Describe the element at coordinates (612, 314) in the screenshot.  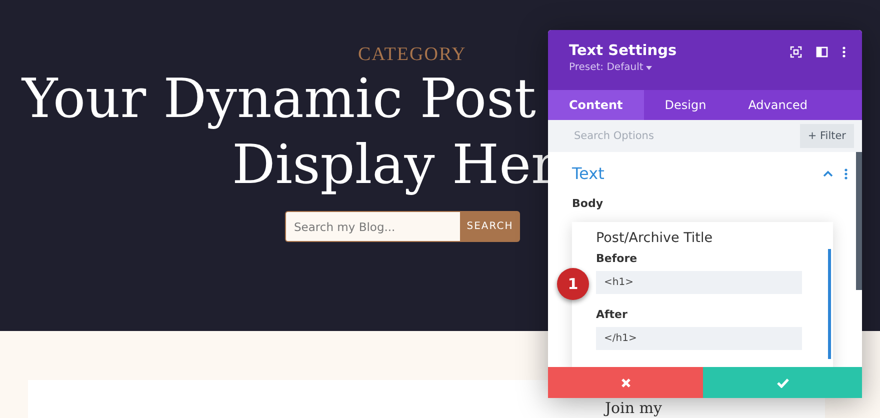
I see `field-label: After` at that location.